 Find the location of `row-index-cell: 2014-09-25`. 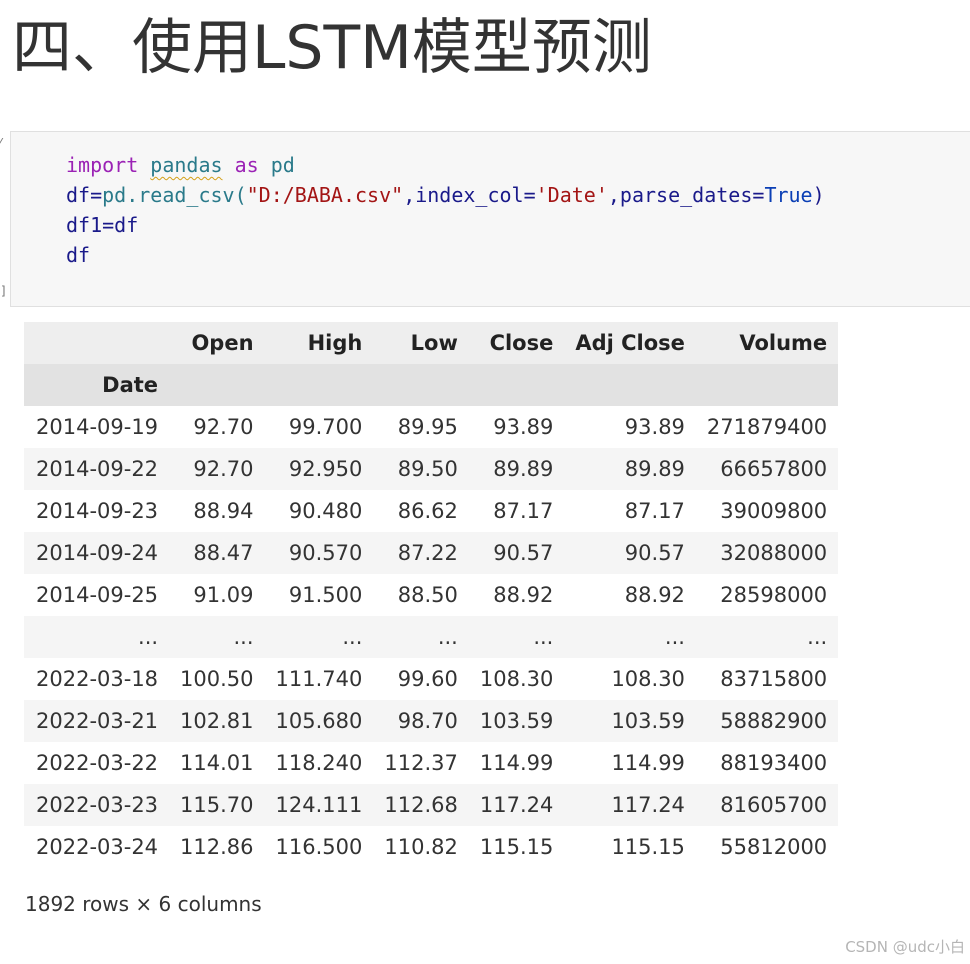

row-index-cell: 2014-09-25 is located at coordinates (97, 595).